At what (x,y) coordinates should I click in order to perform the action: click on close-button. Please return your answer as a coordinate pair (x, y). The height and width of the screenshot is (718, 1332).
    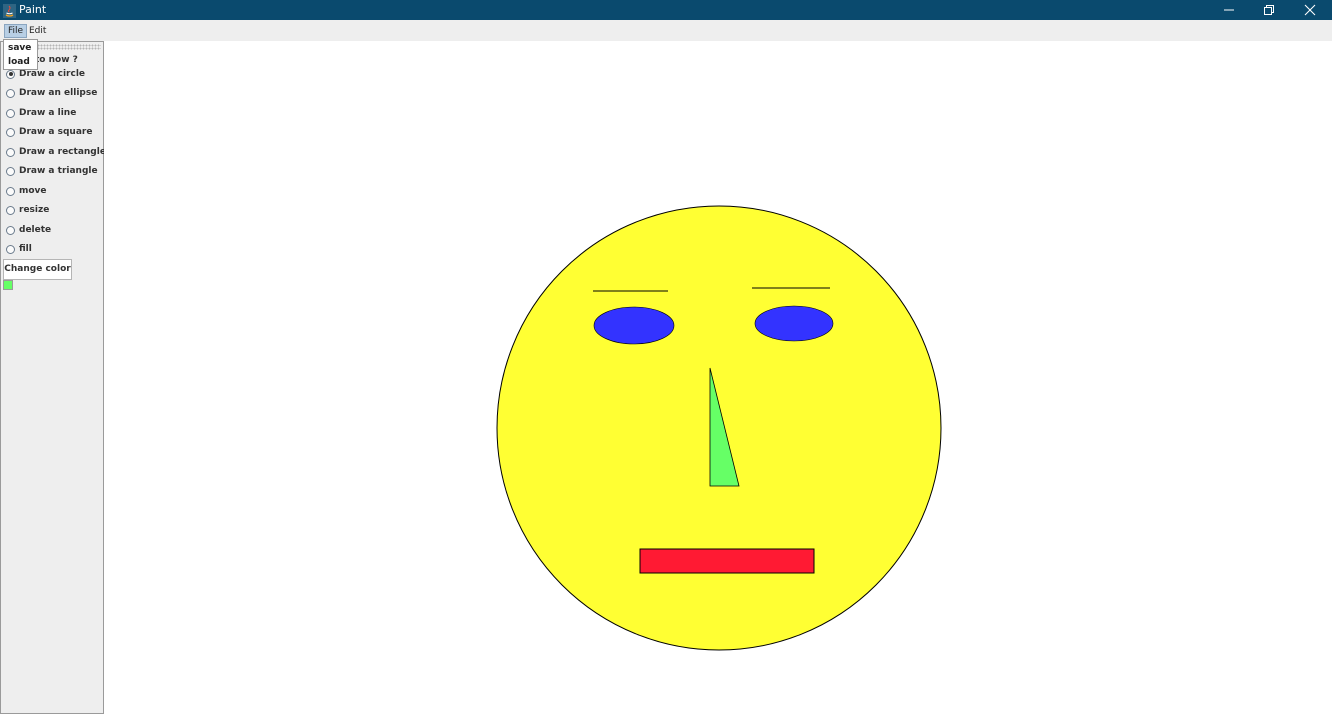
    Looking at the image, I should click on (1310, 10).